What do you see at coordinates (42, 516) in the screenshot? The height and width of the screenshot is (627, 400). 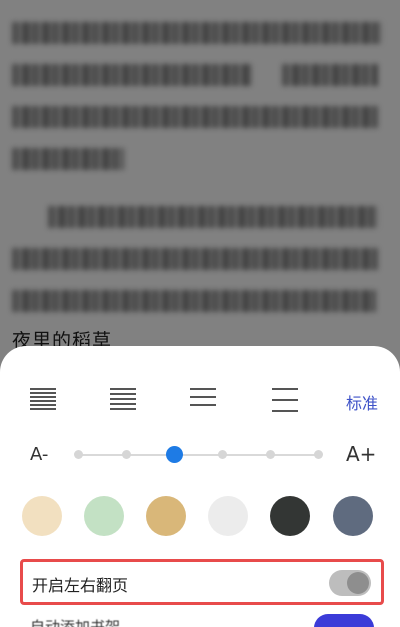 I see `background-color-swatch-cream` at bounding box center [42, 516].